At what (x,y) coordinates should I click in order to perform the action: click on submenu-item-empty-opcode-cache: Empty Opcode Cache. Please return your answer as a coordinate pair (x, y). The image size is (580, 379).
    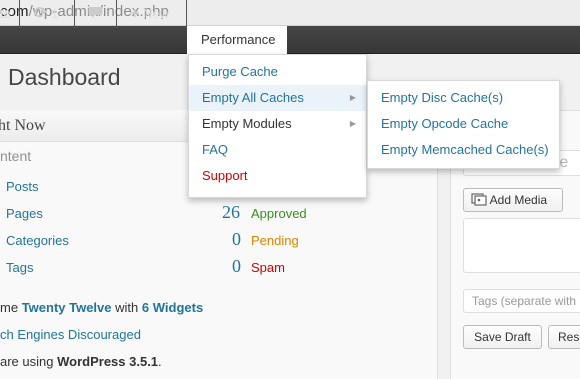
    Looking at the image, I should click on (463, 124).